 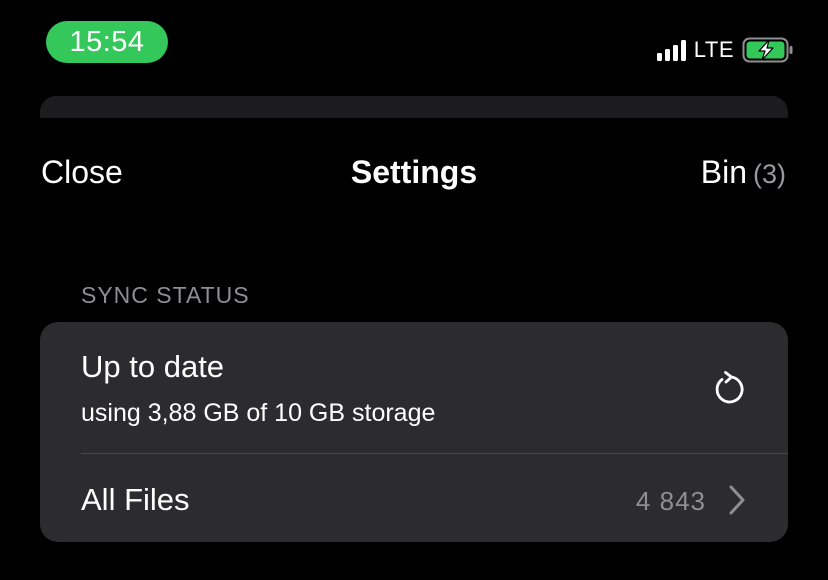 What do you see at coordinates (153, 366) in the screenshot?
I see `sync-status-title: Up to date` at bounding box center [153, 366].